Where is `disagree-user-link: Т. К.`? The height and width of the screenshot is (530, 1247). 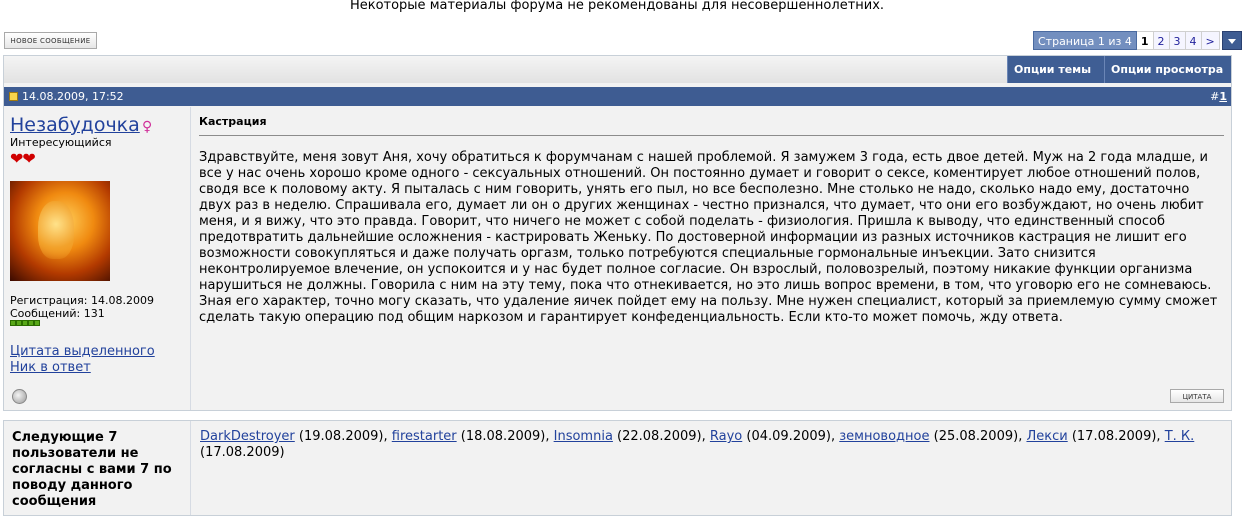
disagree-user-link: Т. К. is located at coordinates (1180, 436).